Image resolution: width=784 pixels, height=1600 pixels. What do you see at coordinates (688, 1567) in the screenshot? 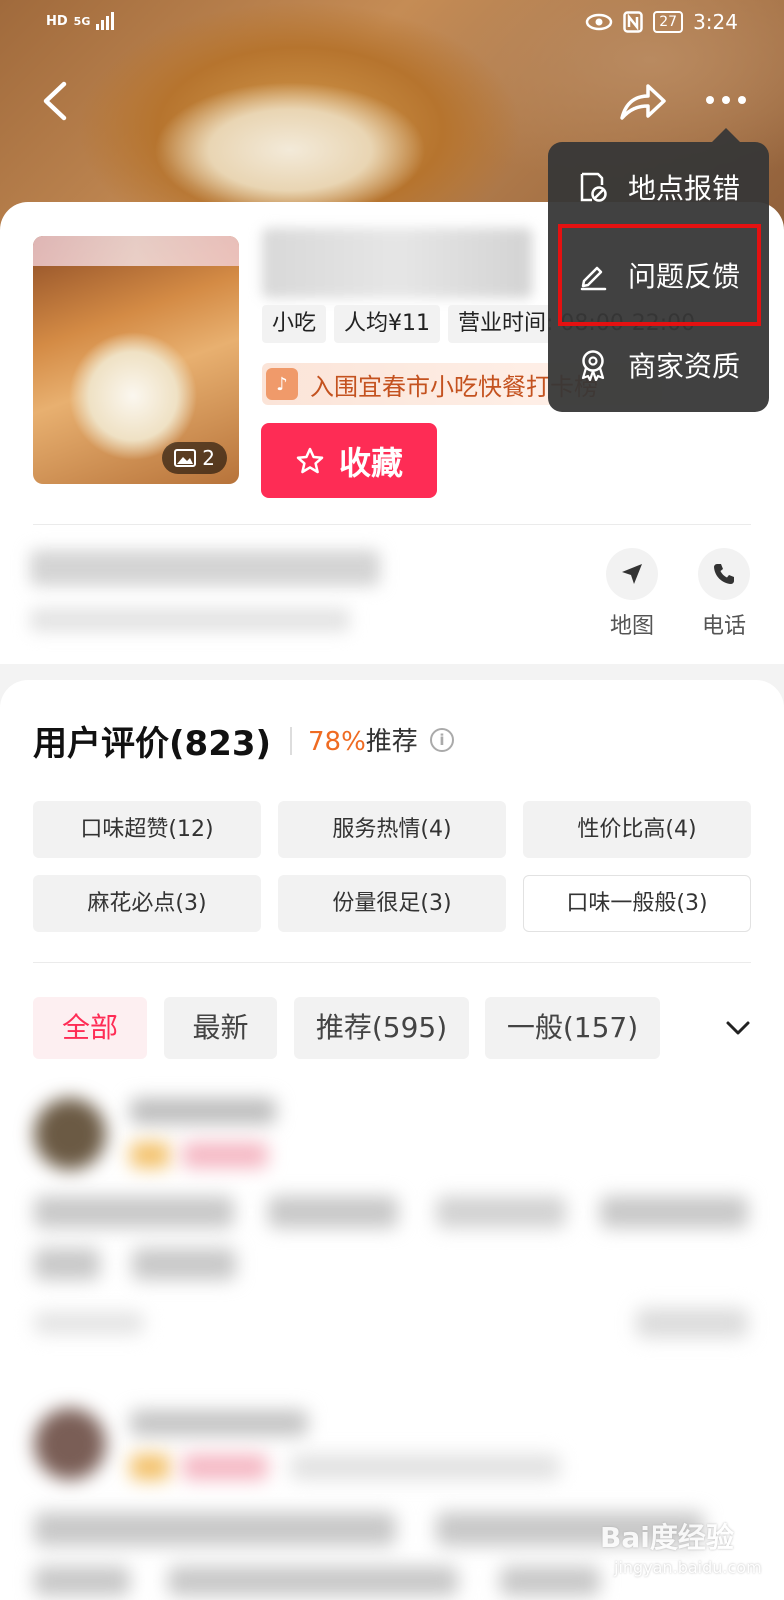
I see `watermark-url: jingyan.baidu.com` at bounding box center [688, 1567].